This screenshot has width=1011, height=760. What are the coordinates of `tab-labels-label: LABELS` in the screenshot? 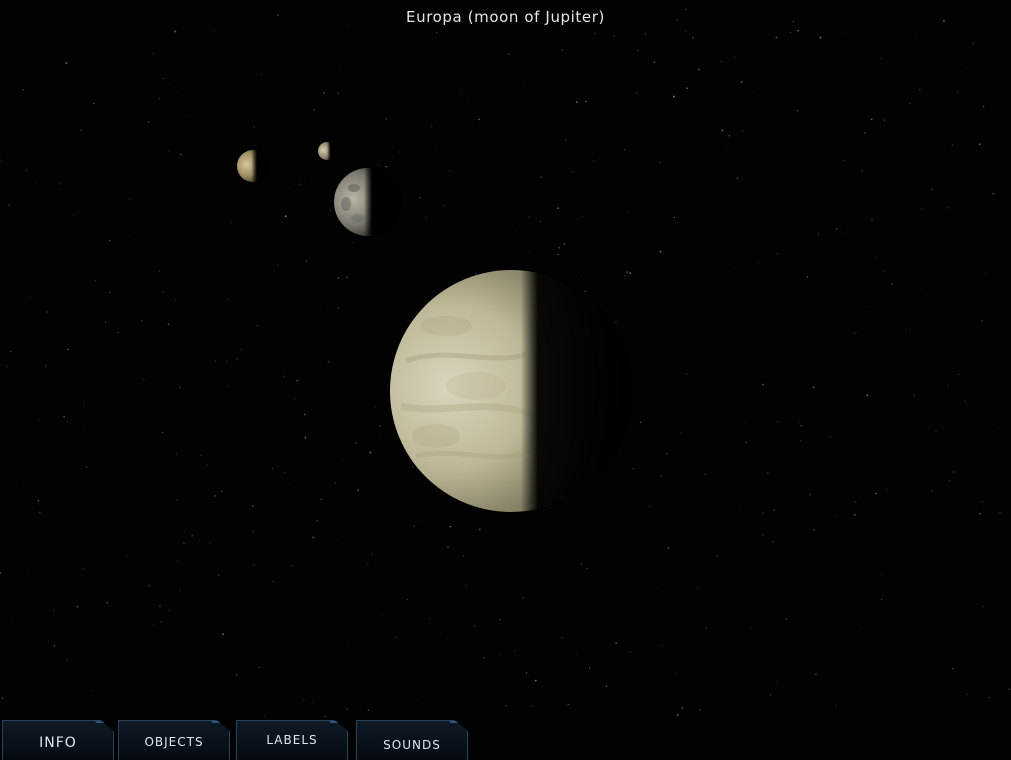 It's located at (292, 740).